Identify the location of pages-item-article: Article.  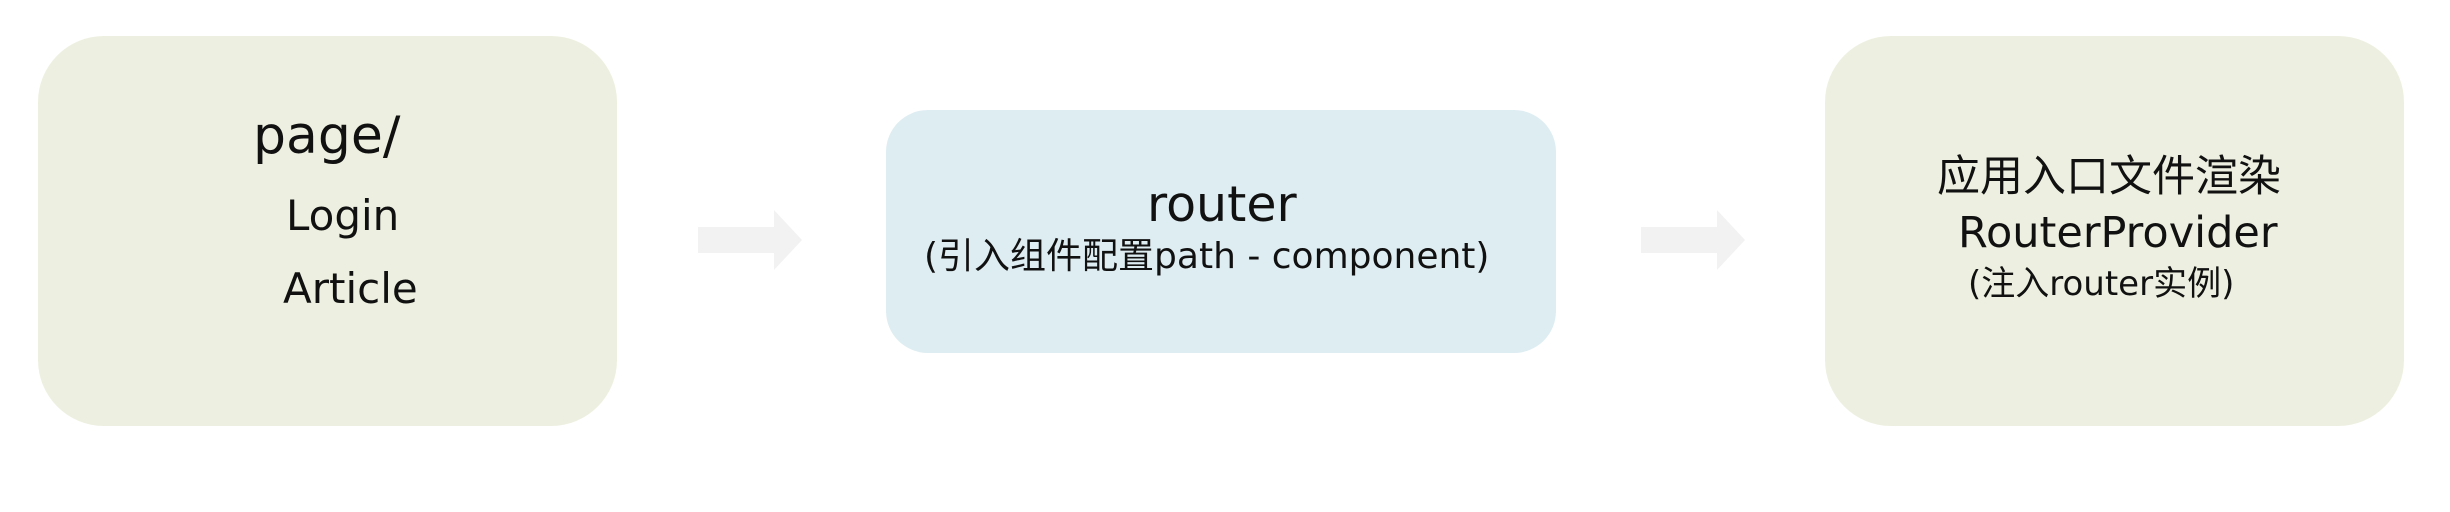
(350, 288).